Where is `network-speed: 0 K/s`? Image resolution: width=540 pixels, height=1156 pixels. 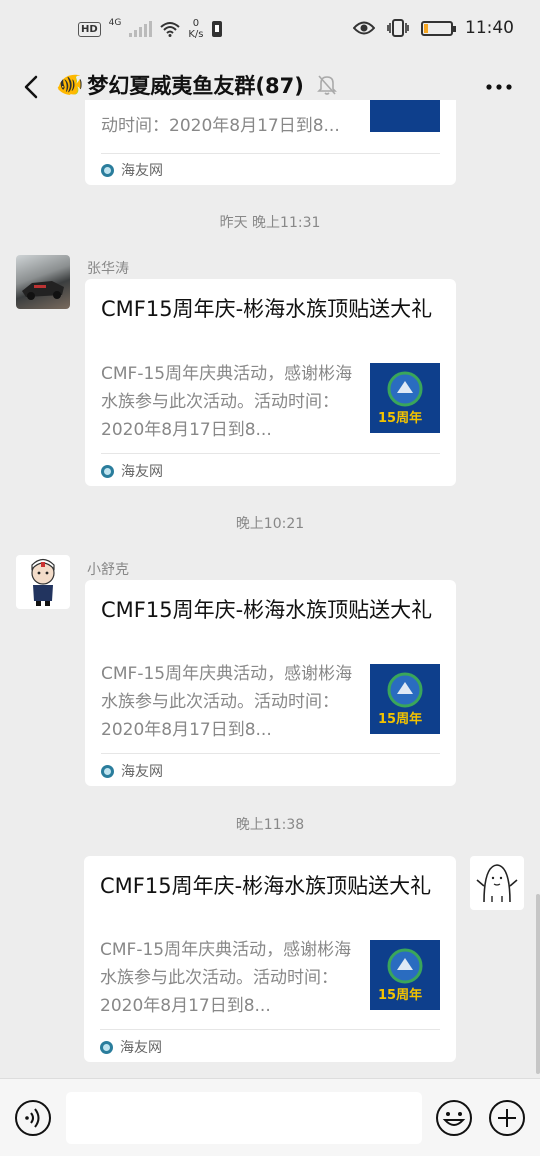
network-speed: 0 K/s is located at coordinates (195, 29).